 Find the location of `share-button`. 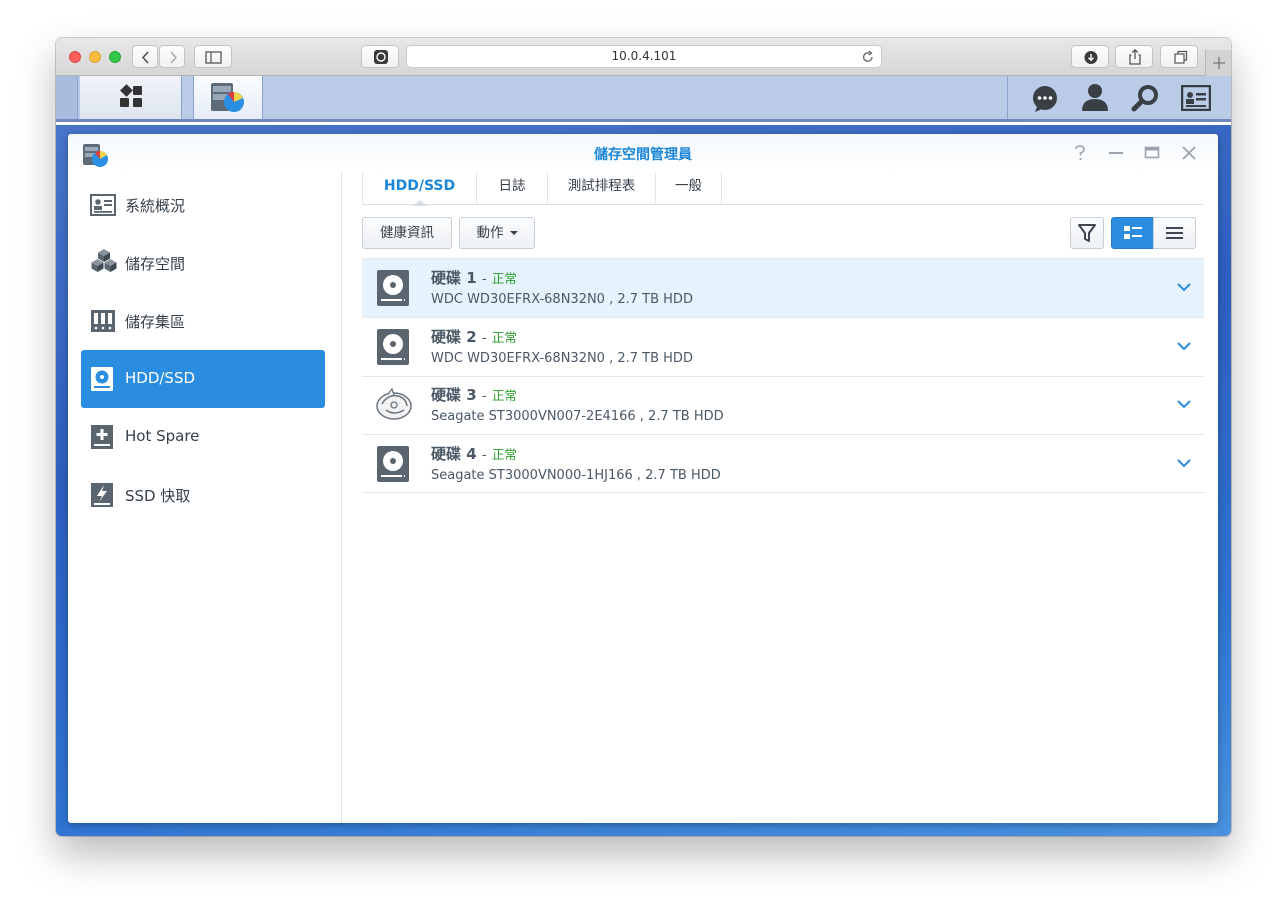

share-button is located at coordinates (1134, 56).